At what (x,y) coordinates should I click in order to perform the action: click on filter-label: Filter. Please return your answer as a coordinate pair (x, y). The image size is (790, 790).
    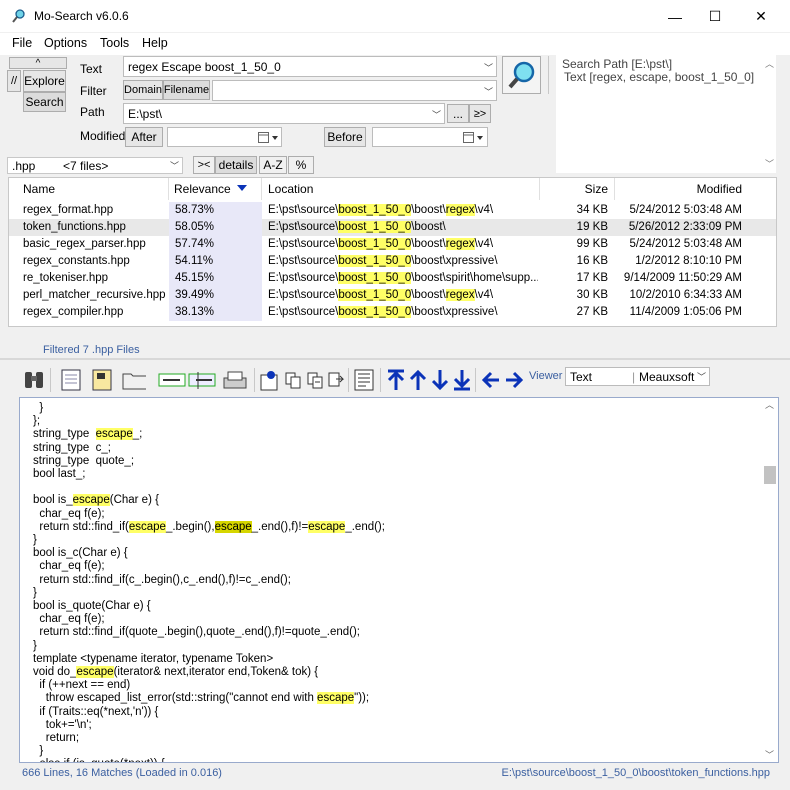
    Looking at the image, I should click on (93, 91).